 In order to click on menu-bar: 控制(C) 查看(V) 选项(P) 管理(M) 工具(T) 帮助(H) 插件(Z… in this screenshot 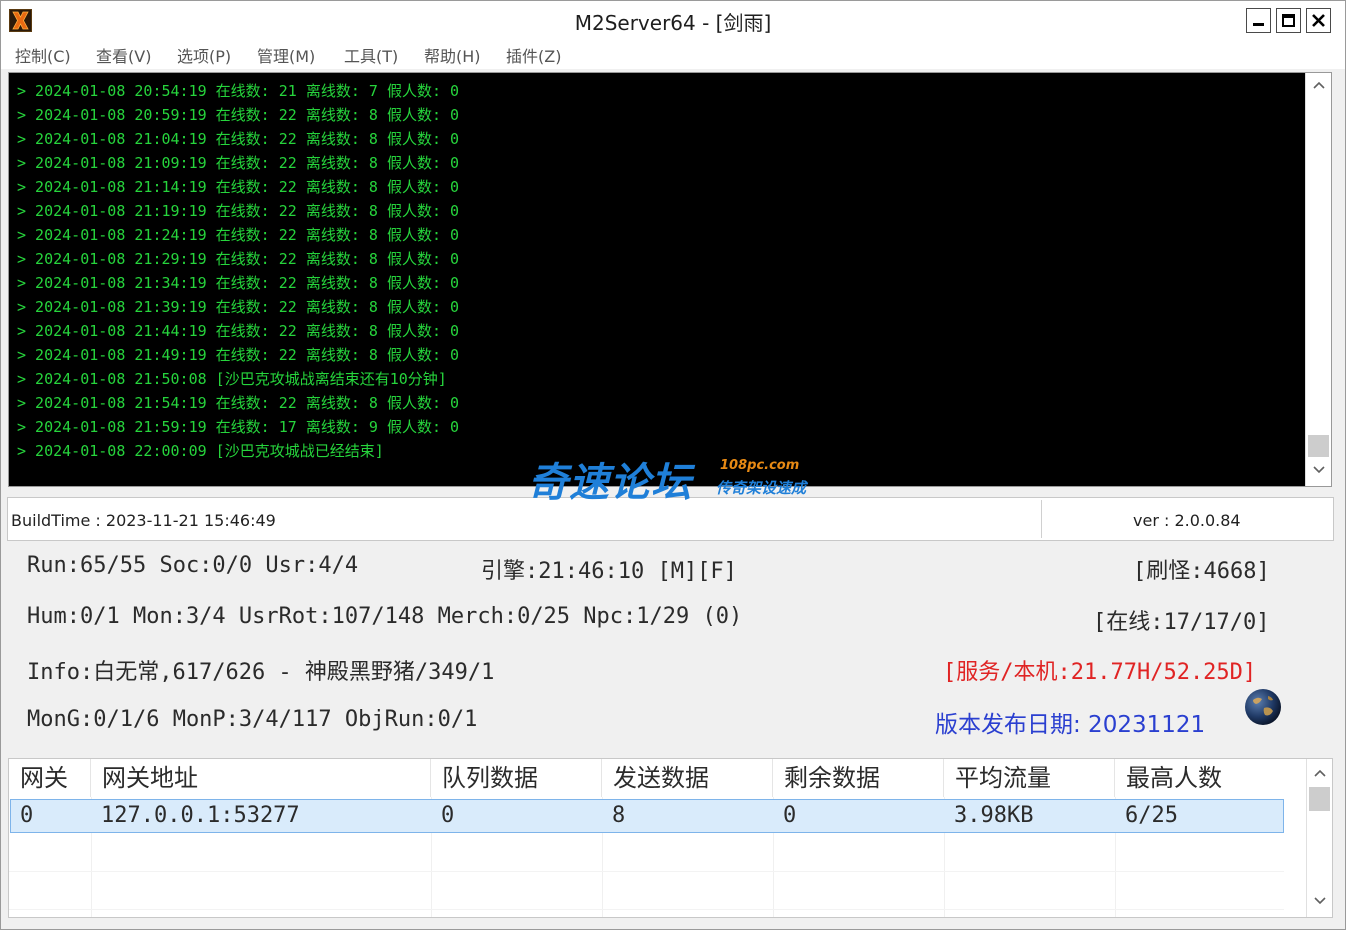, I will do `click(673, 54)`.